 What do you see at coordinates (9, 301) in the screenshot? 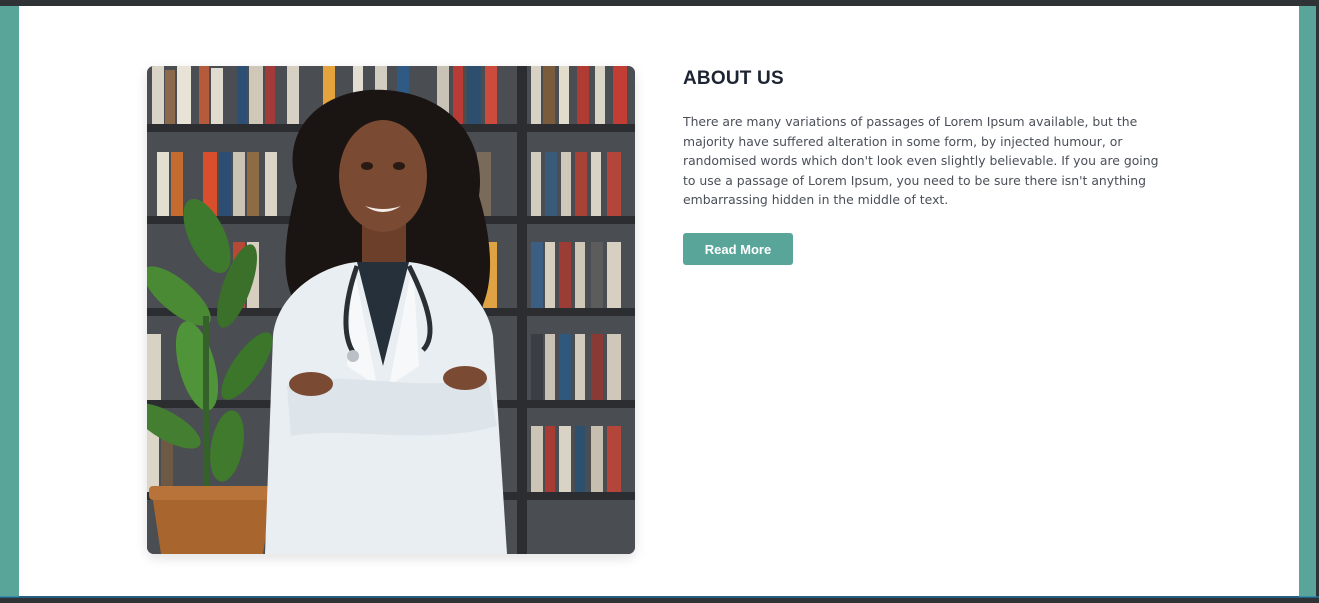
I see `left-accent-bar` at bounding box center [9, 301].